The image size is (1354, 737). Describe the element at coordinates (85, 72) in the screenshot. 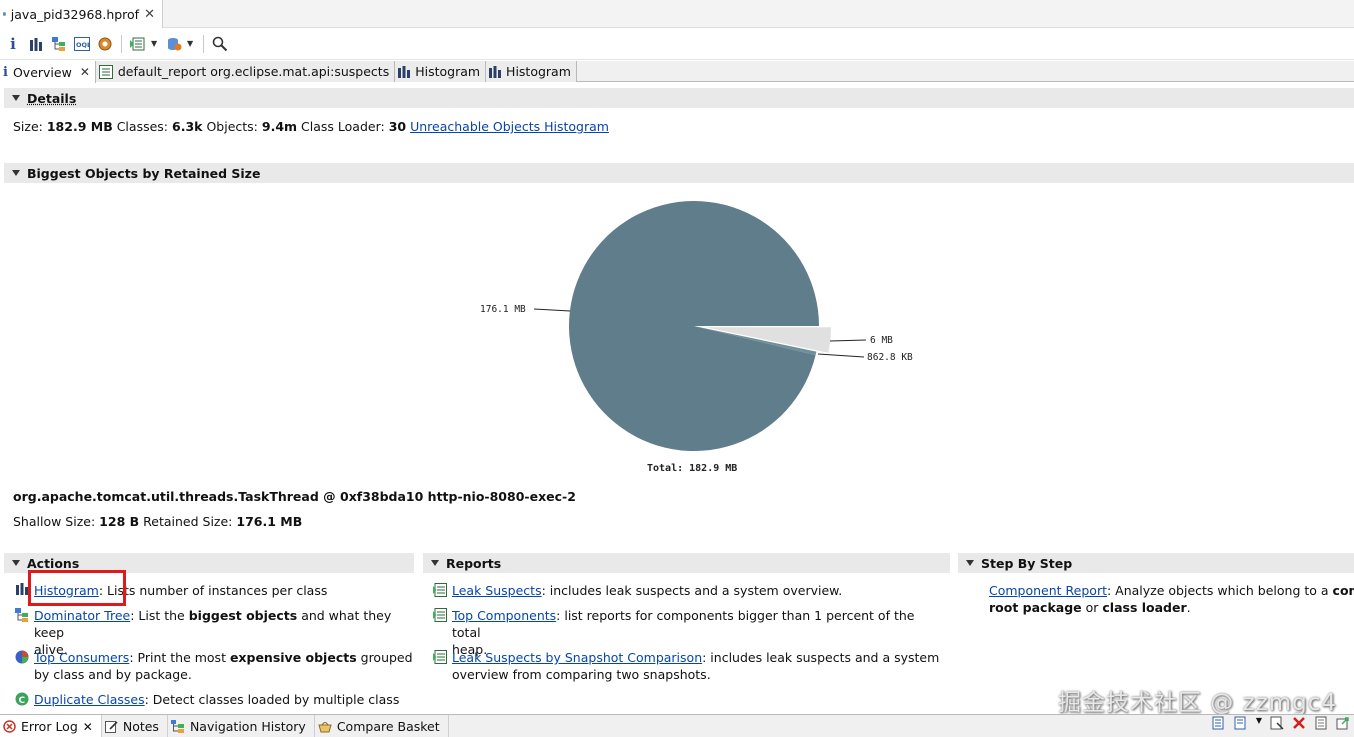

I see `tab-close-icon: ✕` at that location.